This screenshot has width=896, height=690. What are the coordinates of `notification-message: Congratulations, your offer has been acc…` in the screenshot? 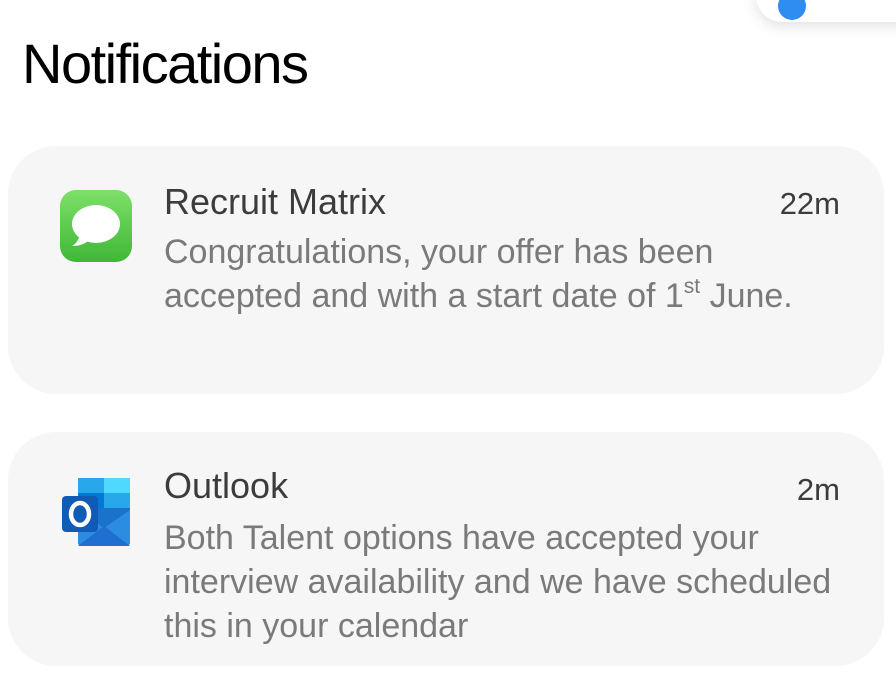 It's located at (494, 274).